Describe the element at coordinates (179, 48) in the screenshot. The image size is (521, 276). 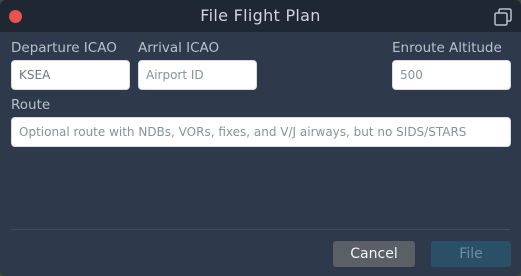
I see `arrival-label: Arrival ICAO` at that location.